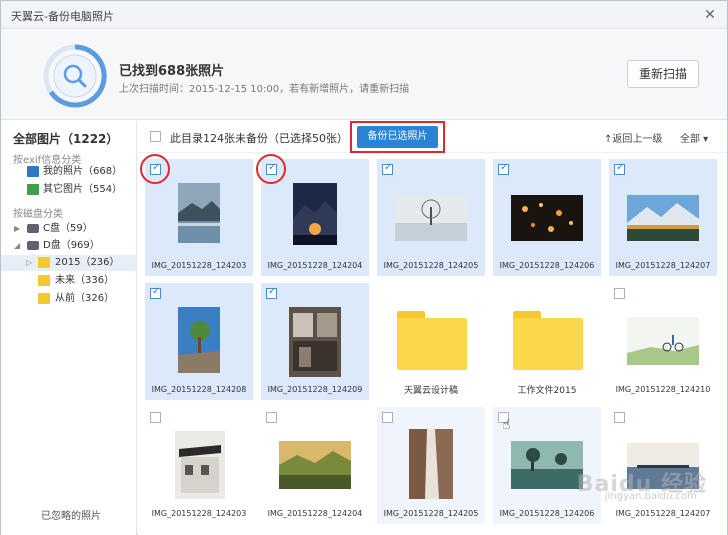 This screenshot has width=728, height=535. I want to click on photo-caption: IMG_20151228_124210, so click(663, 389).